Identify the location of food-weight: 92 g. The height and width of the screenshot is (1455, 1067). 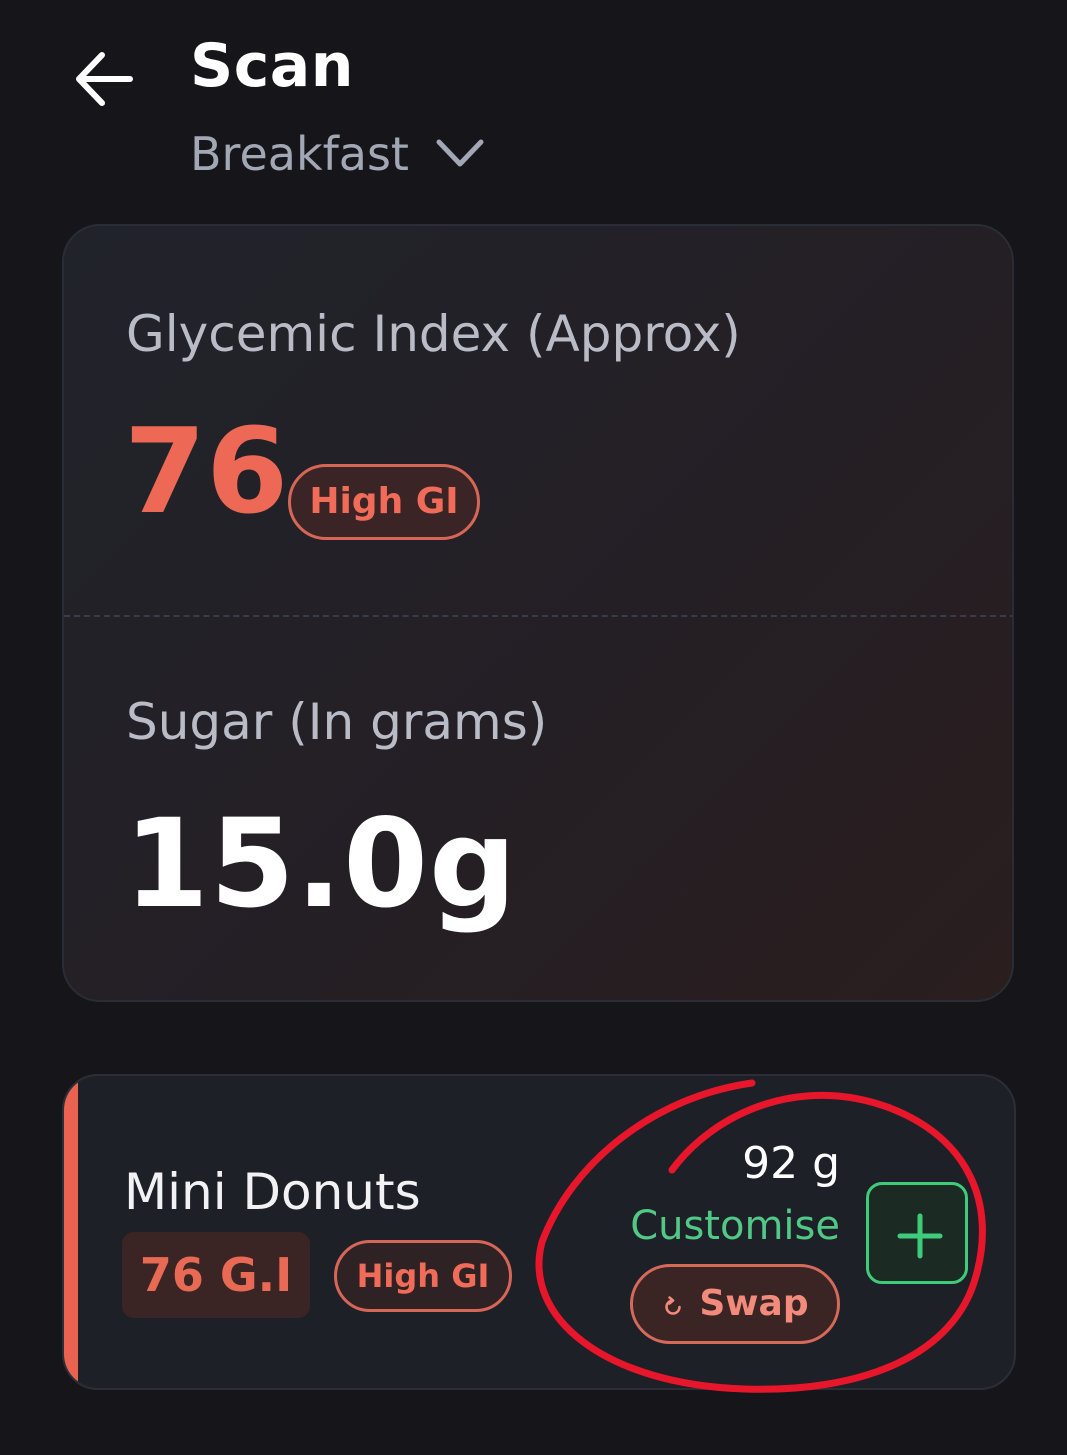
(791, 1163).